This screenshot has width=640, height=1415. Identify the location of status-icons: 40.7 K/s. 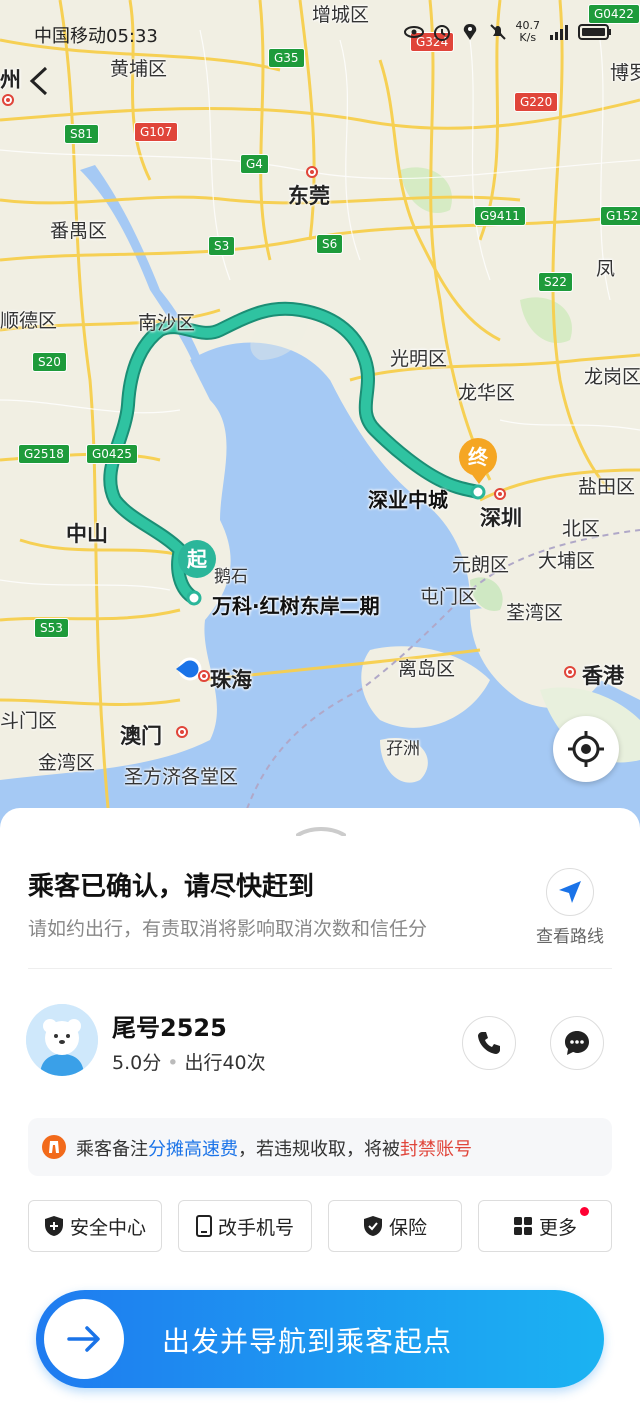
(508, 32).